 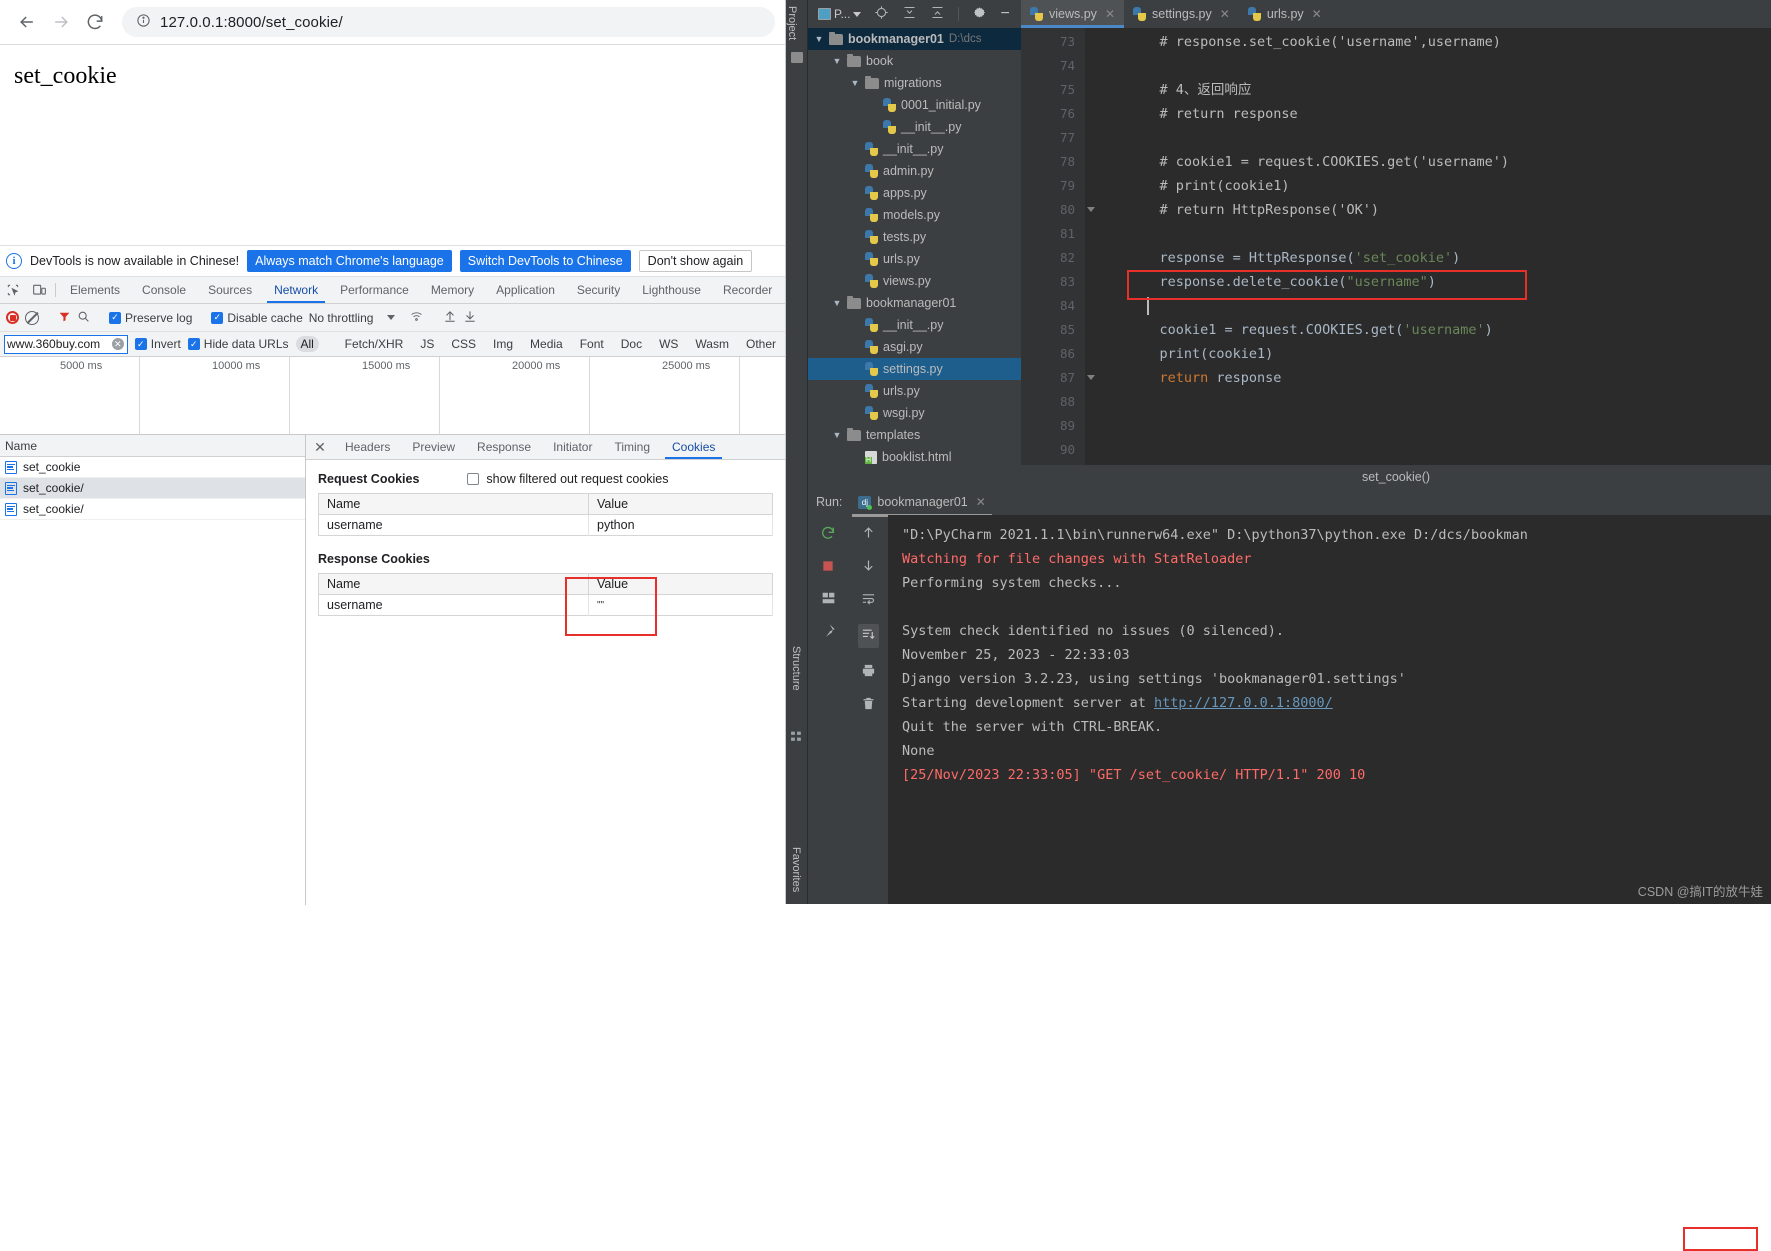 What do you see at coordinates (367, 447) in the screenshot?
I see `tab-headers: Headers` at bounding box center [367, 447].